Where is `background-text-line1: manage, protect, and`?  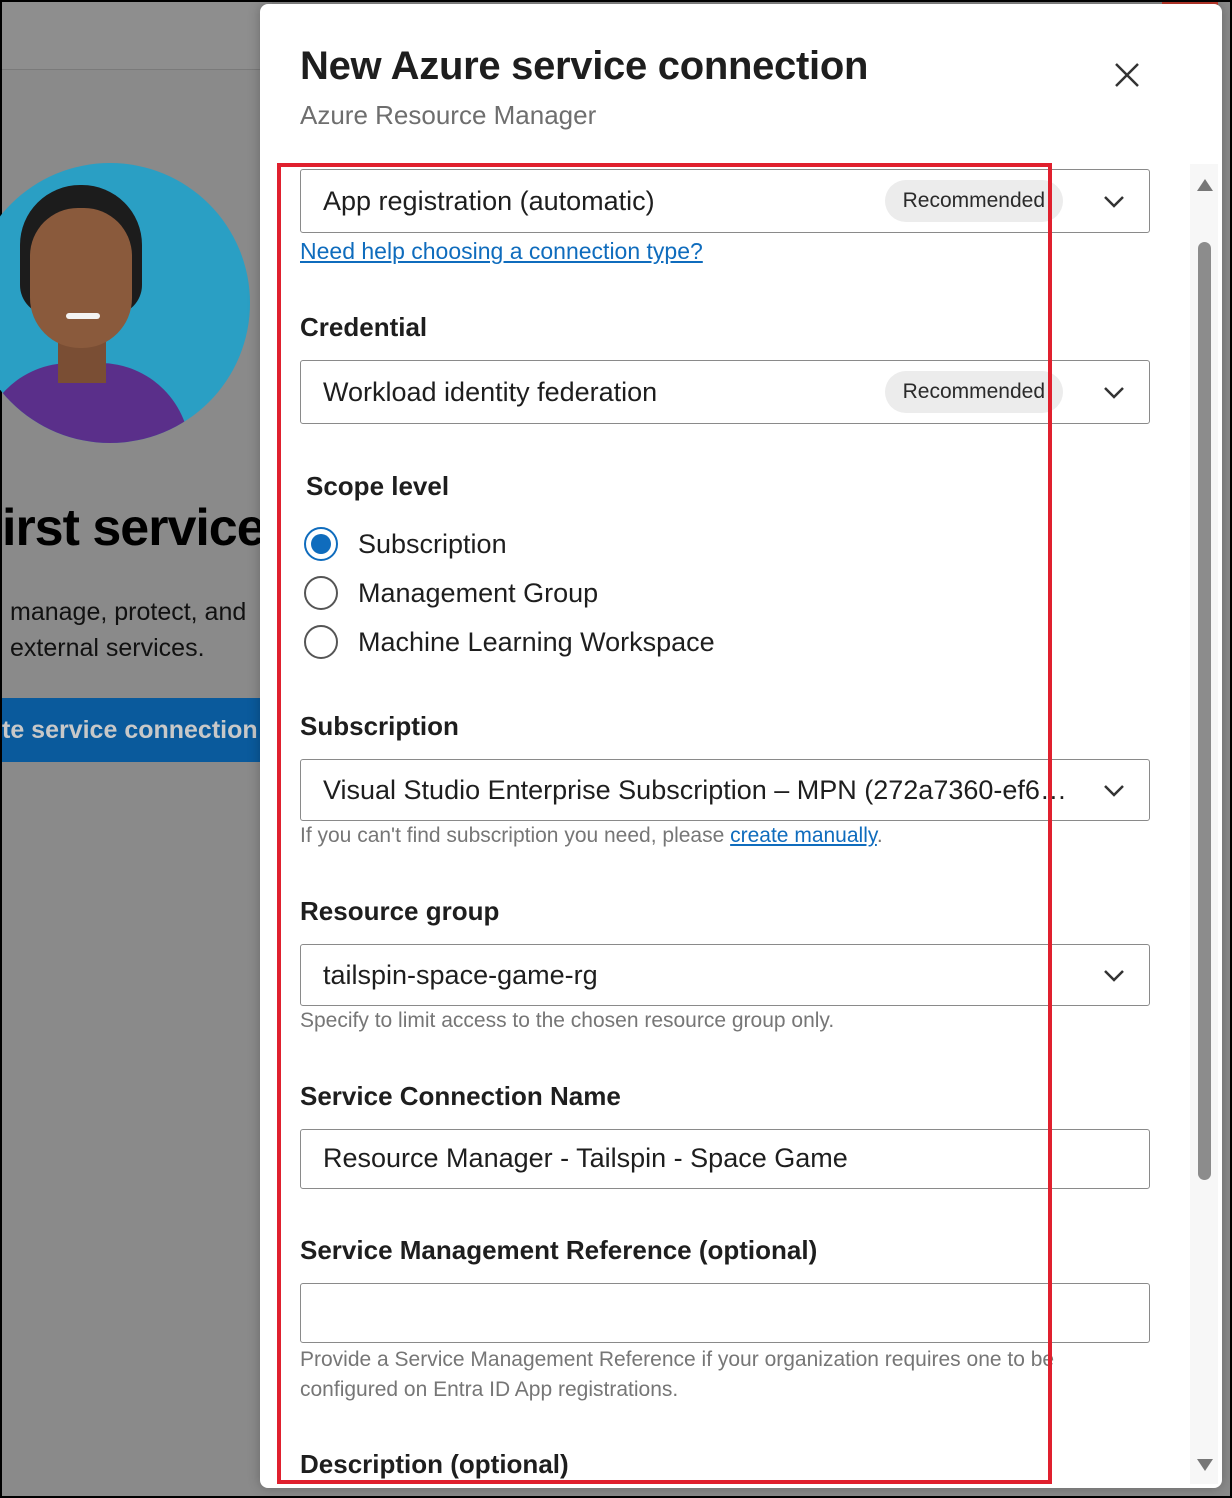 background-text-line1: manage, protect, and is located at coordinates (128, 612).